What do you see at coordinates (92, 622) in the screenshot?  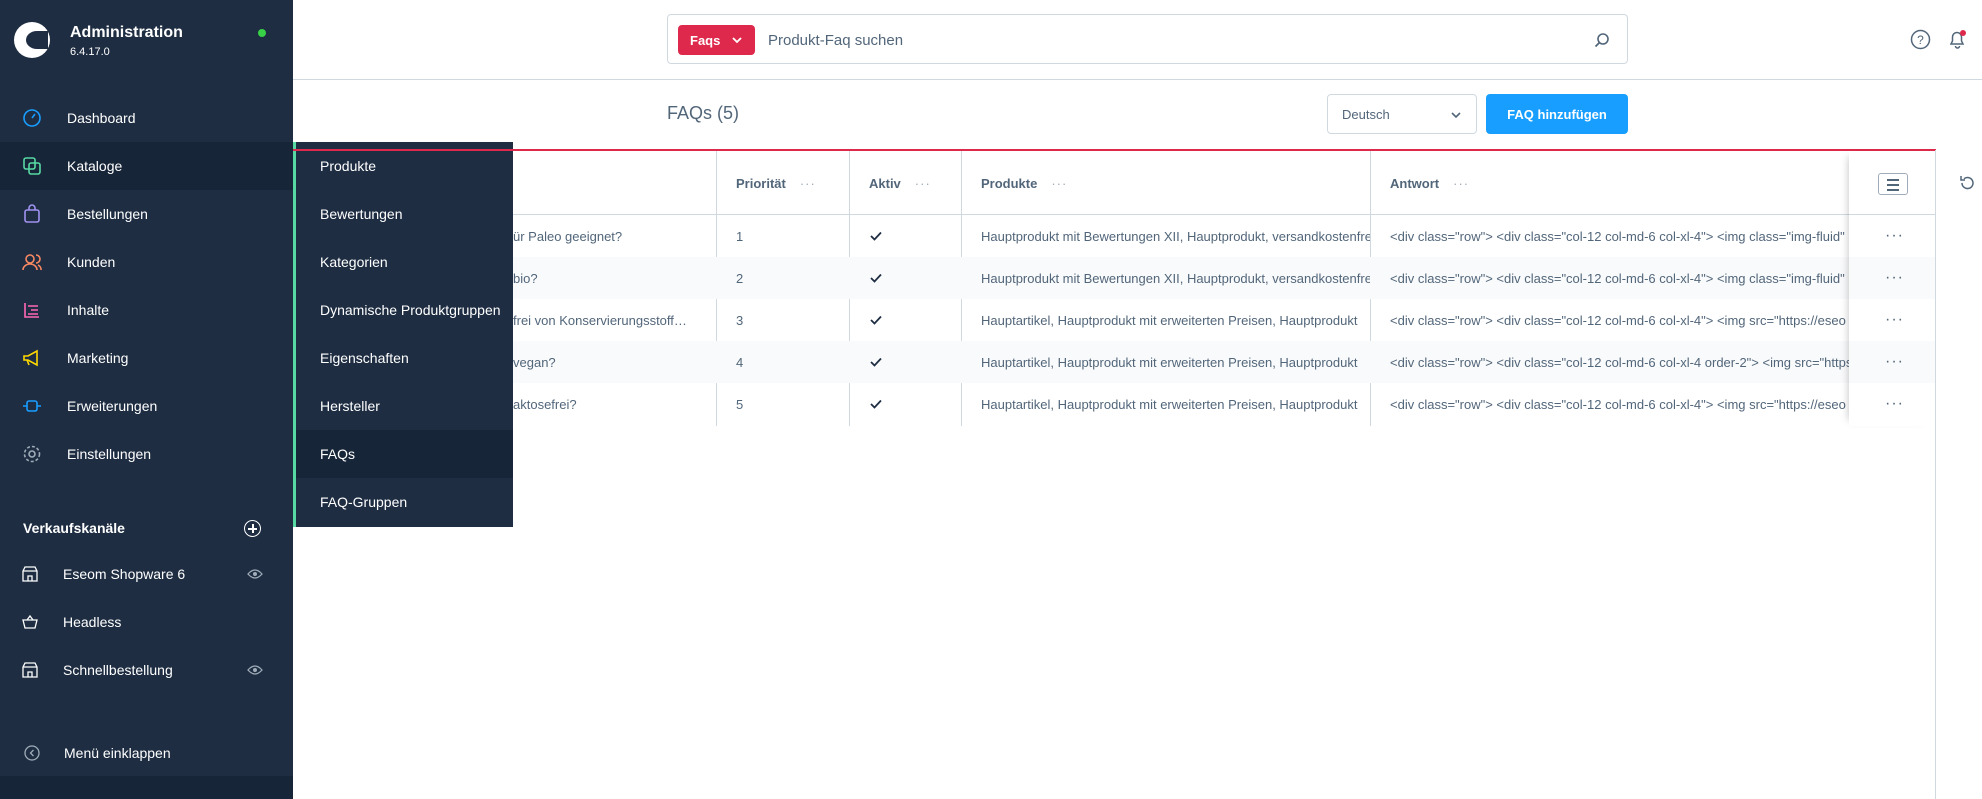 I see `sales-channel-label: Headless` at bounding box center [92, 622].